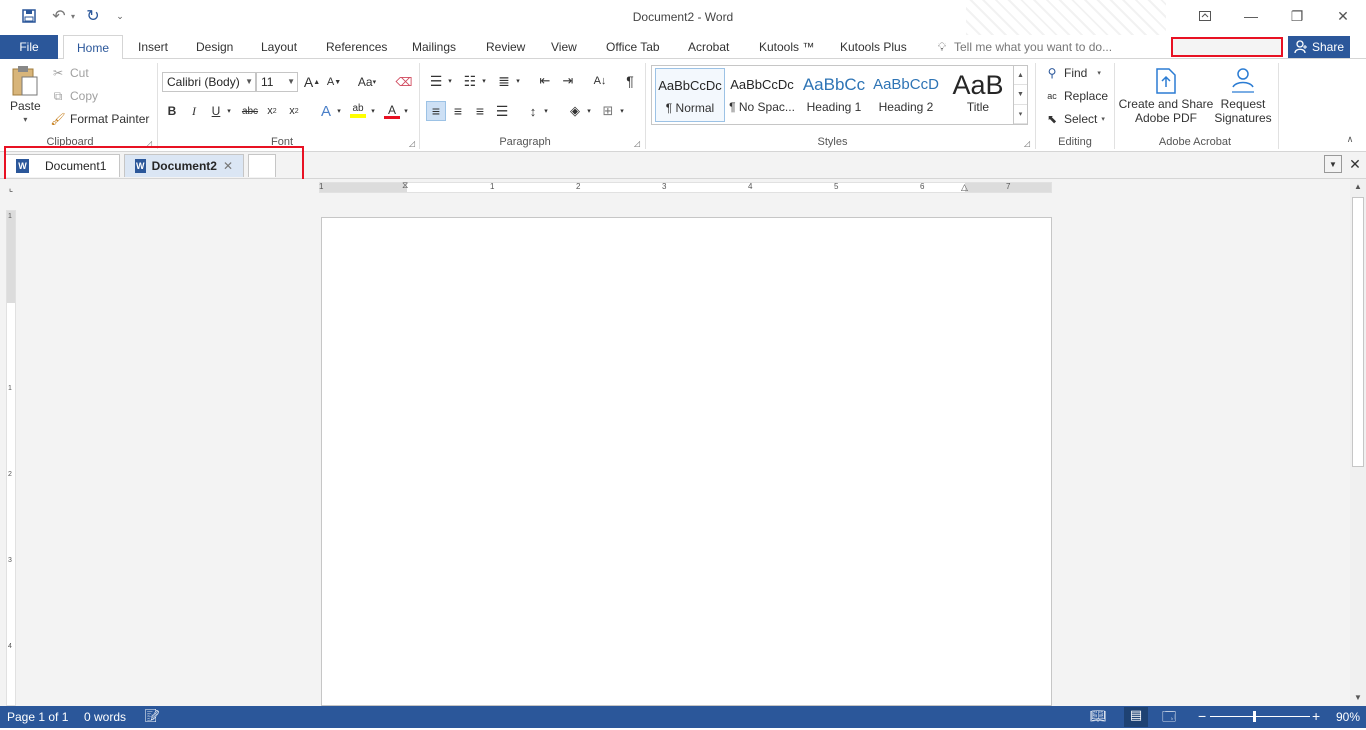  What do you see at coordinates (1166, 96) in the screenshot?
I see `create-share-pdf-button: Create and Share Adobe PDF` at bounding box center [1166, 96].